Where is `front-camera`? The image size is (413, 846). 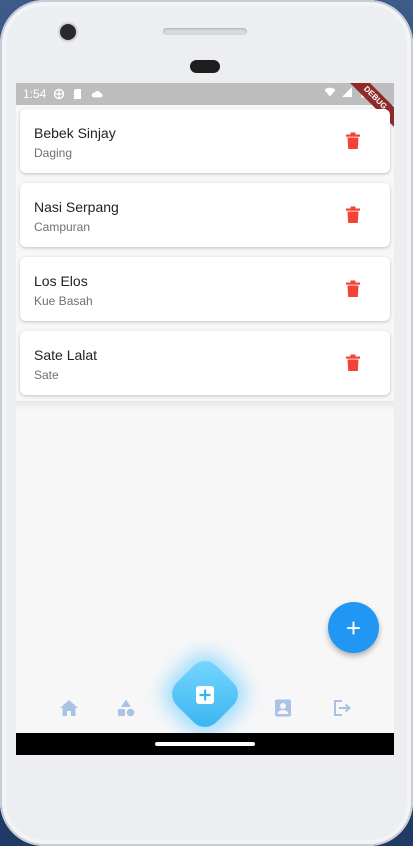
front-camera is located at coordinates (68, 32).